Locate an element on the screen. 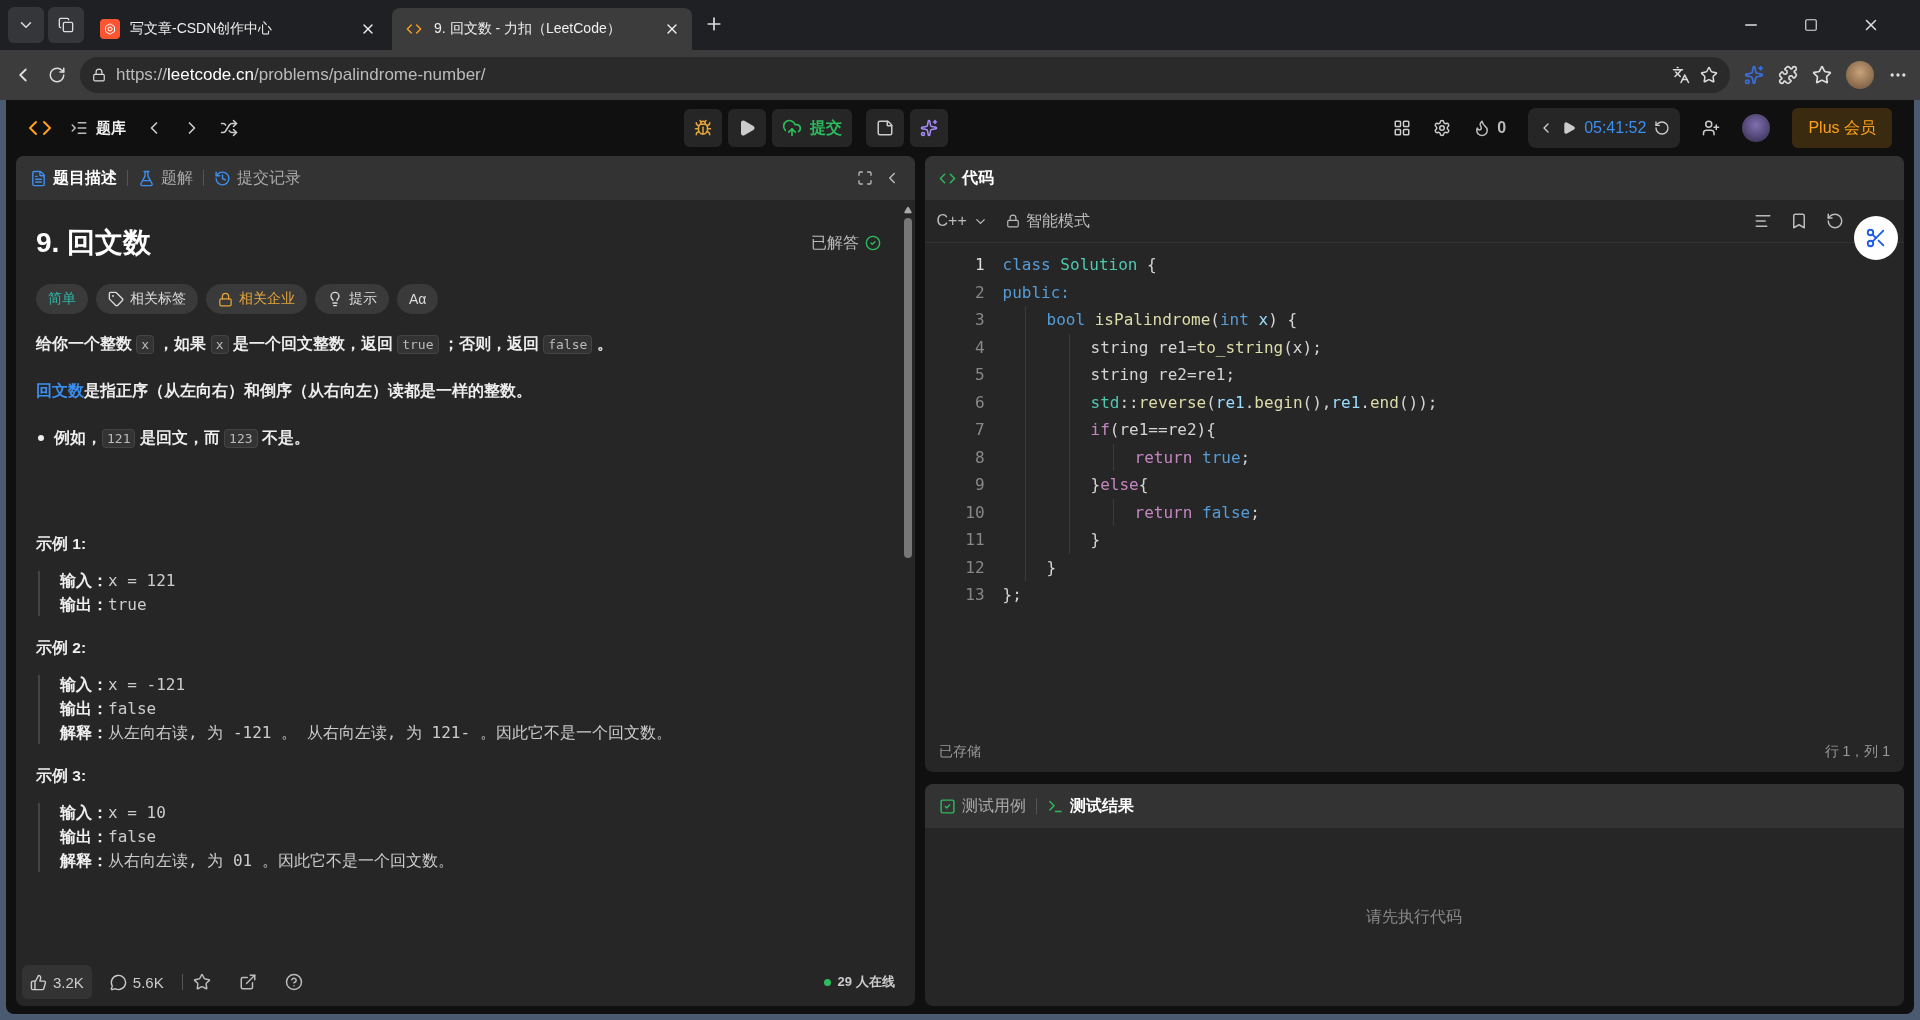 This screenshot has height=1020, width=1920. example-title: 示例 3: is located at coordinates (62, 776).